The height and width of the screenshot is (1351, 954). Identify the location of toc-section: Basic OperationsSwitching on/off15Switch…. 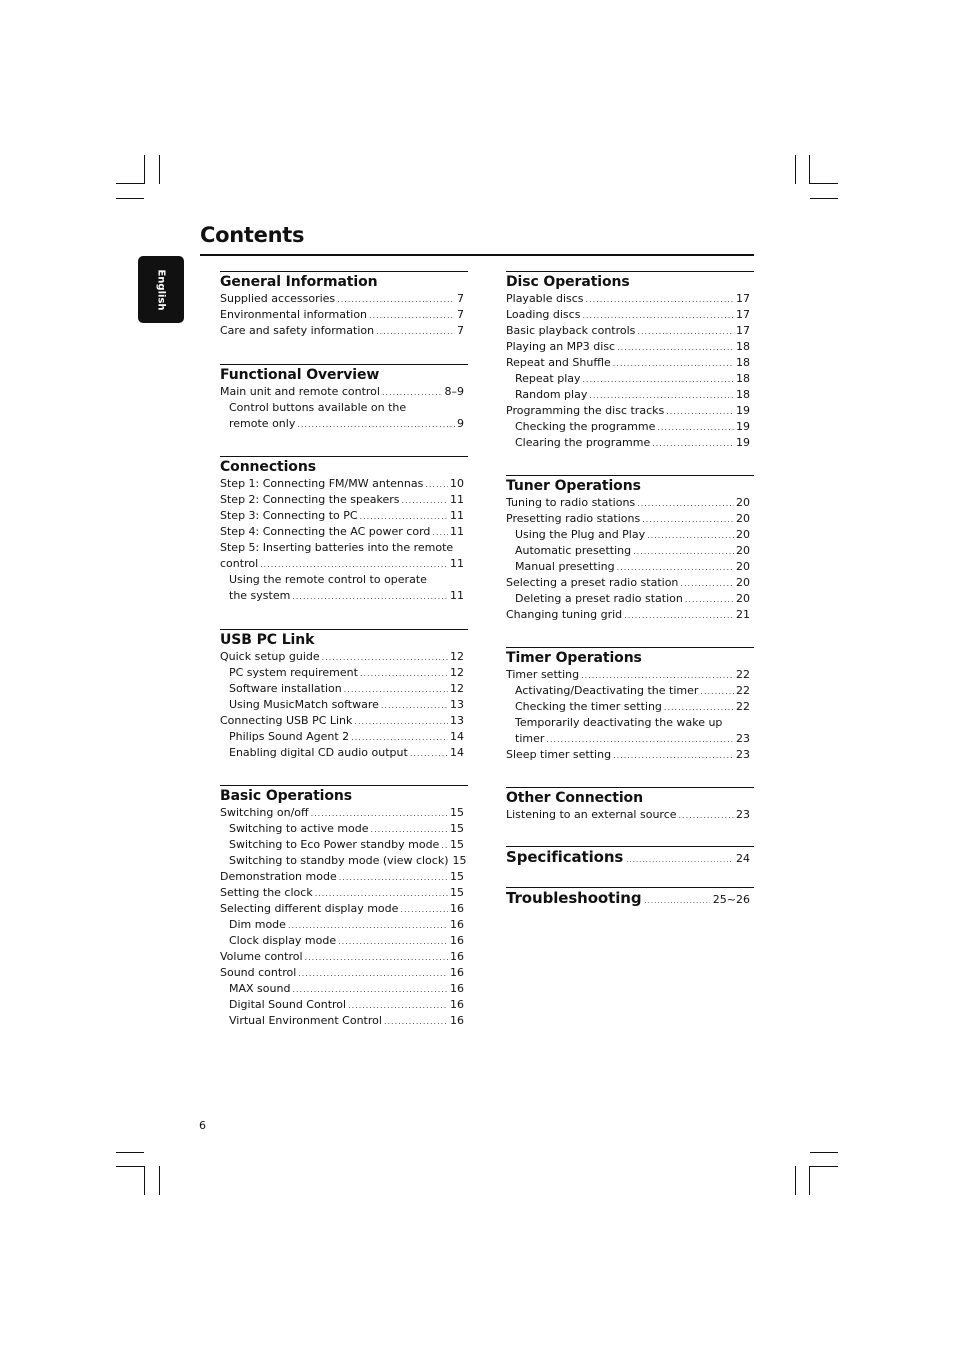
(344, 907).